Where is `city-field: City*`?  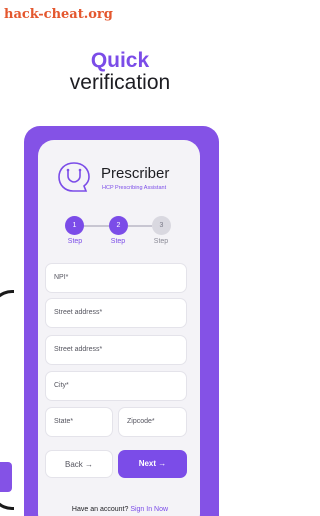 city-field: City* is located at coordinates (116, 386).